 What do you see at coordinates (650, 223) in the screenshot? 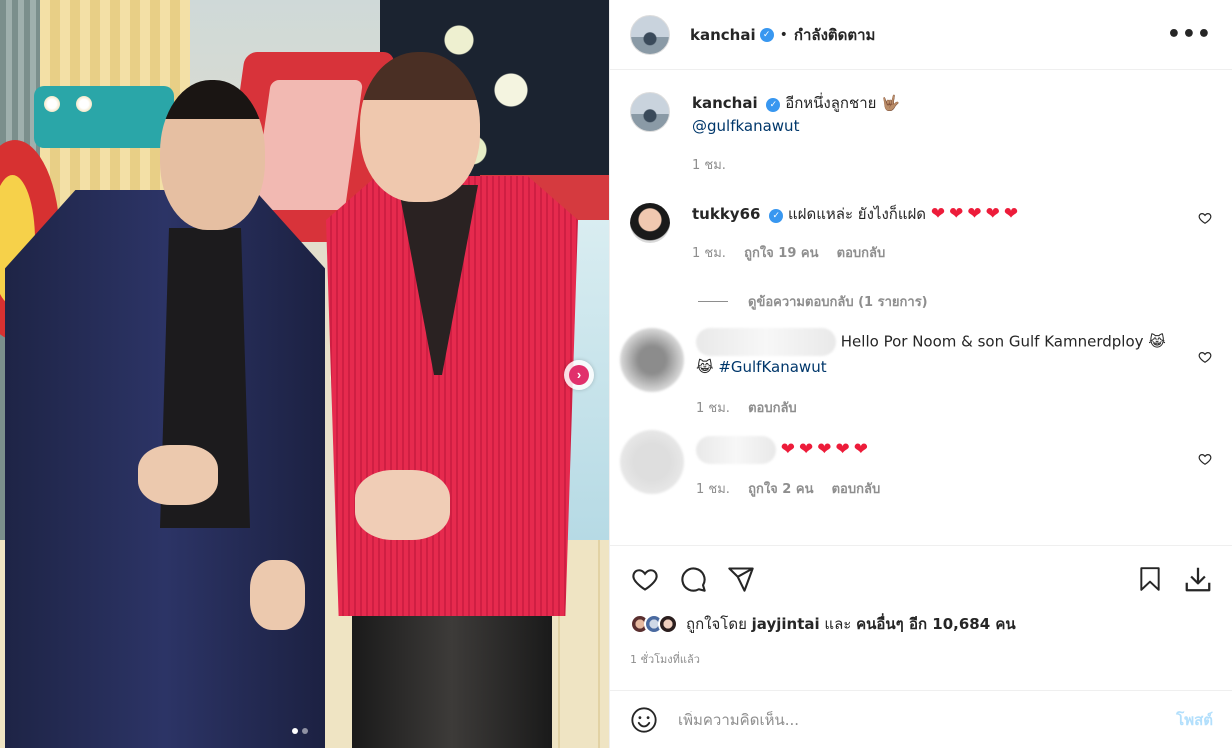
I see `commenter-avatar` at bounding box center [650, 223].